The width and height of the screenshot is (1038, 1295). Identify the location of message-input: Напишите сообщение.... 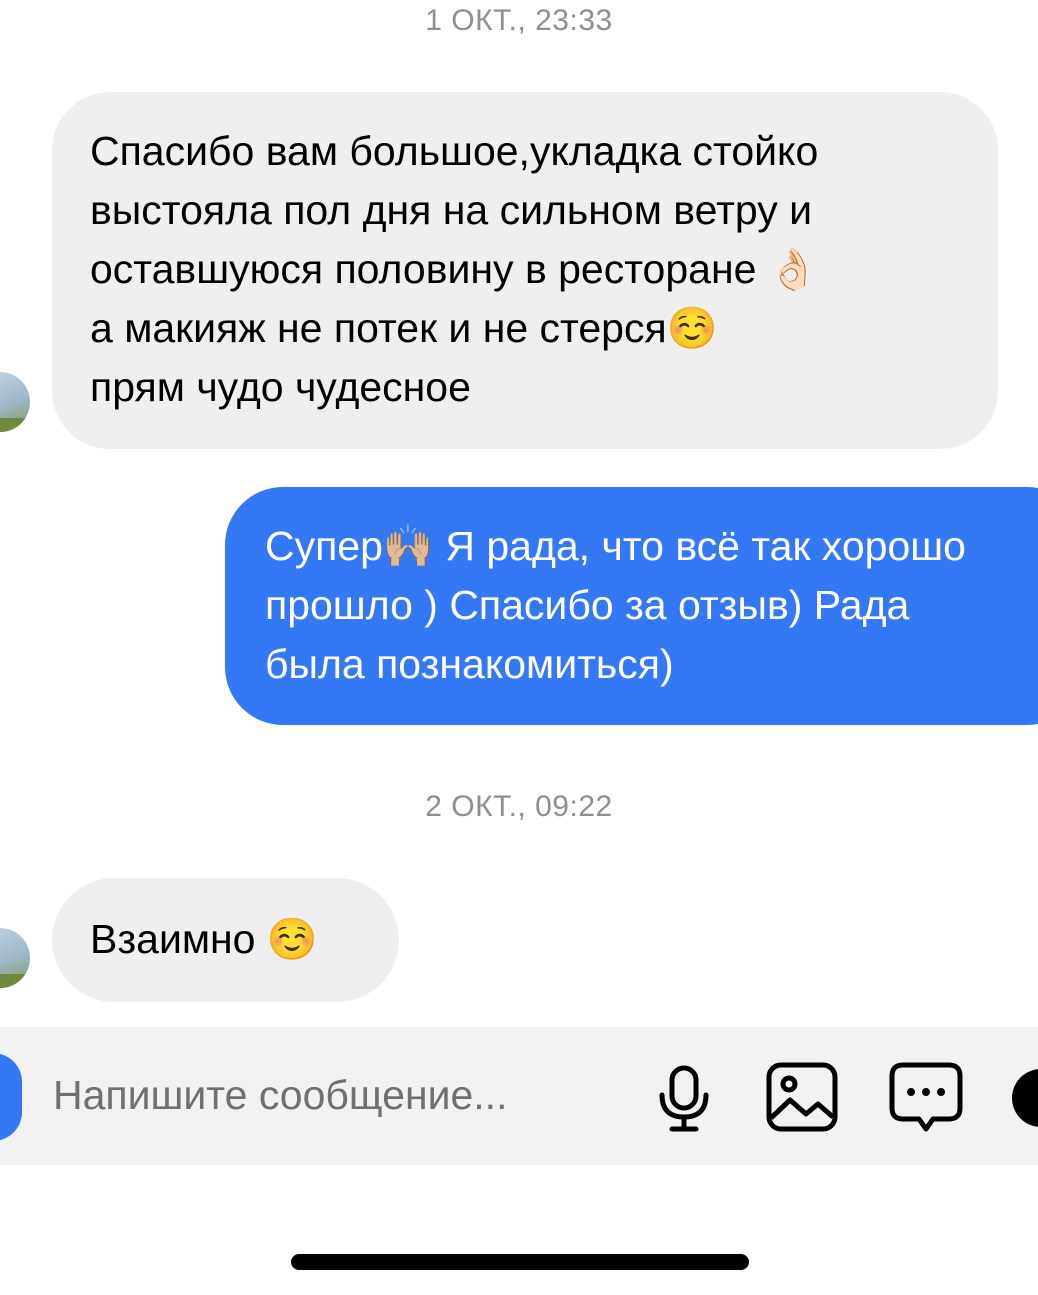
(280, 1095).